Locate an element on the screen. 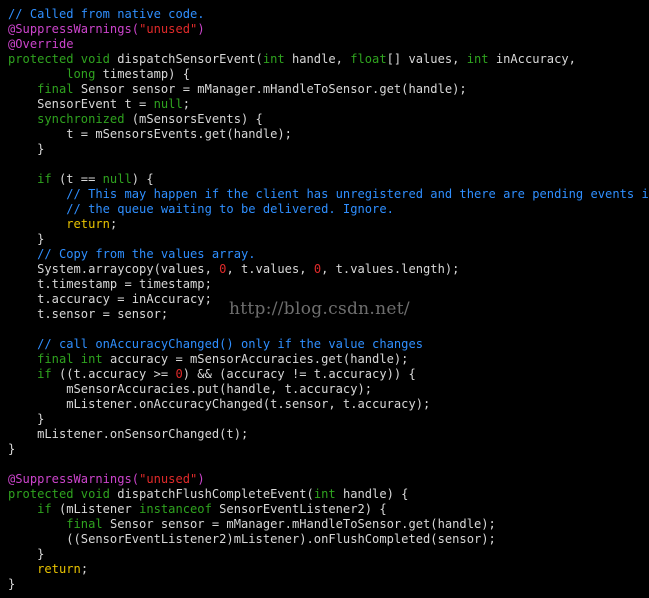 The image size is (649, 598). code-token-plain: t.timestamp = timestamp; is located at coordinates (110, 284).